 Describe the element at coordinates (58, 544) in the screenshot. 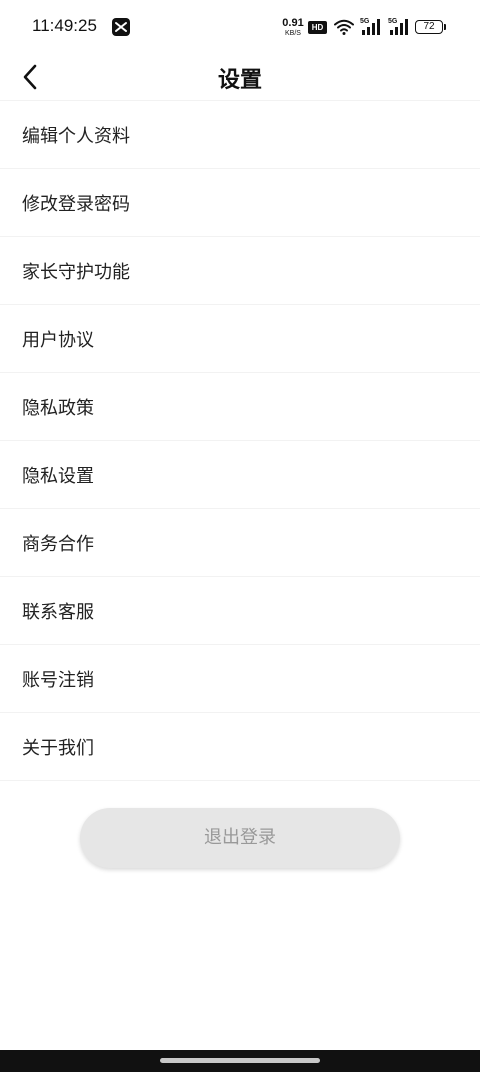

I see `menu-item-label: 商务合作` at that location.